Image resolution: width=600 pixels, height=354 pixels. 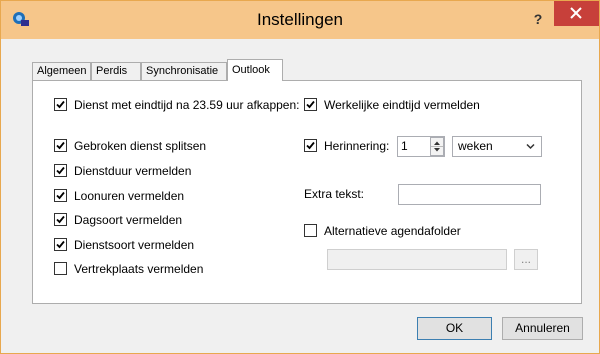 I want to click on tab-algemeen: Algemeen, so click(x=61, y=71).